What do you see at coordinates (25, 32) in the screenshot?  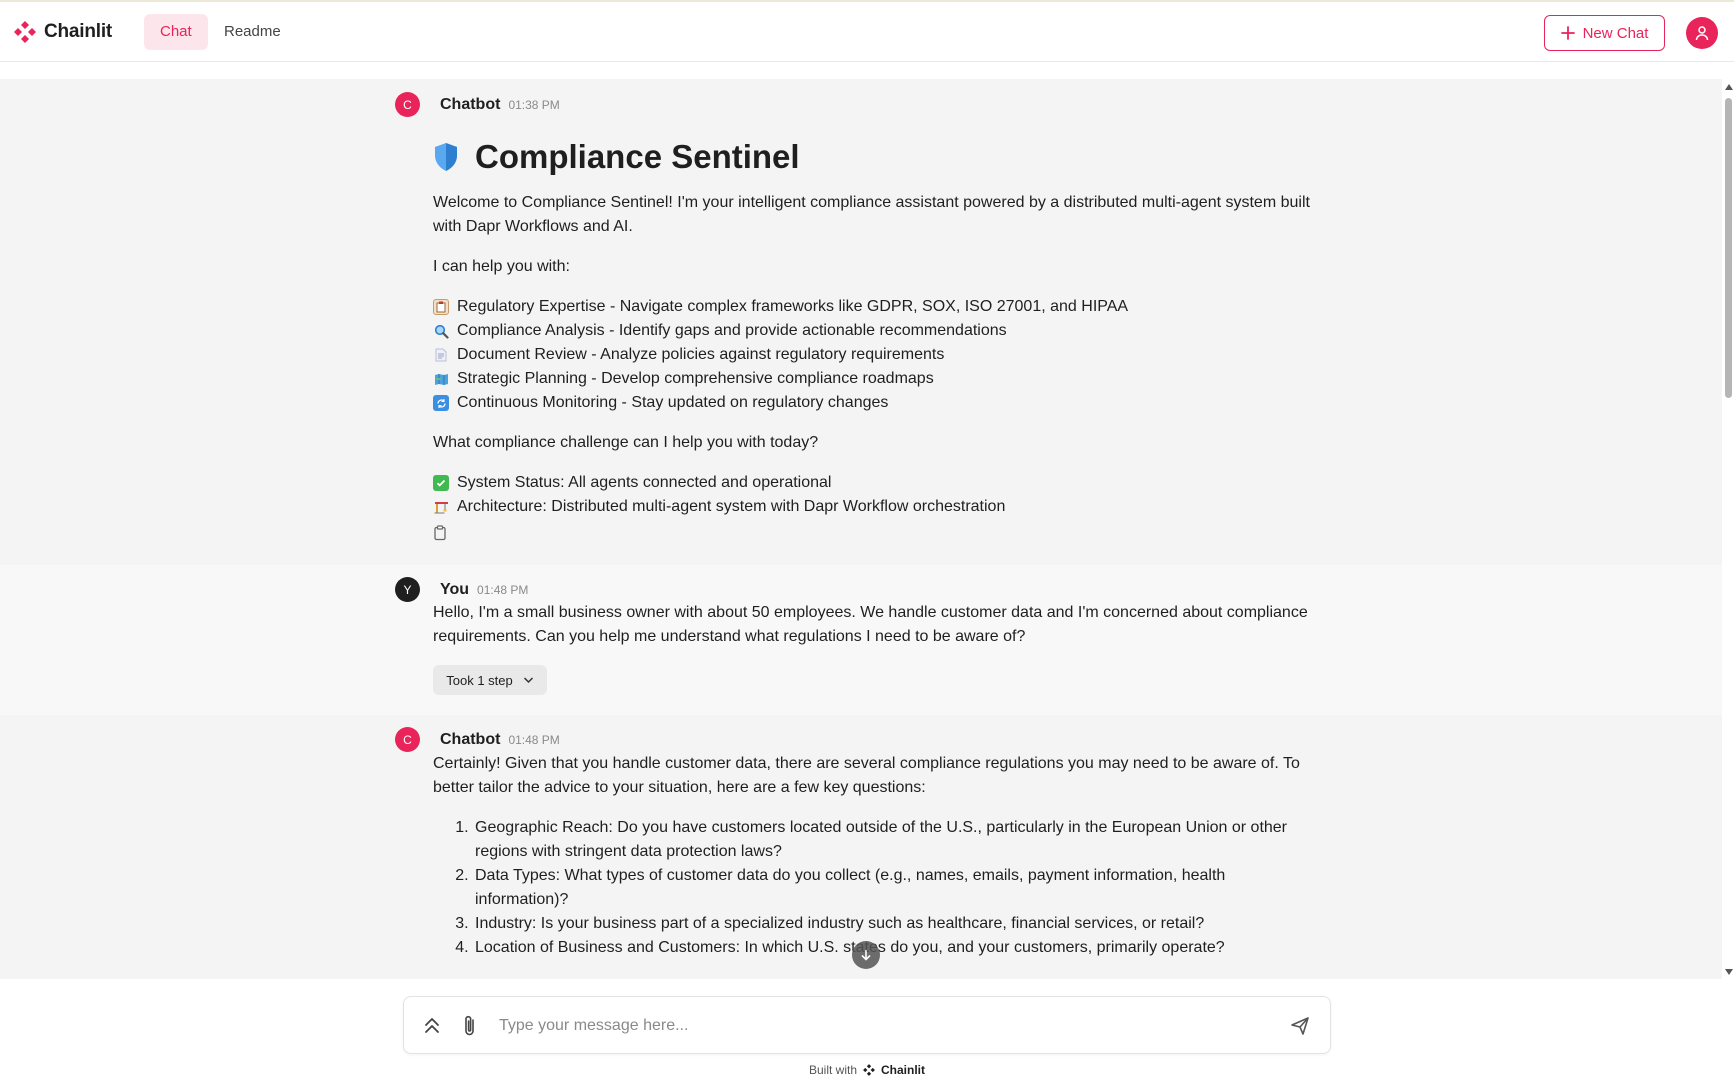 I see `chainlit-logo-icon` at bounding box center [25, 32].